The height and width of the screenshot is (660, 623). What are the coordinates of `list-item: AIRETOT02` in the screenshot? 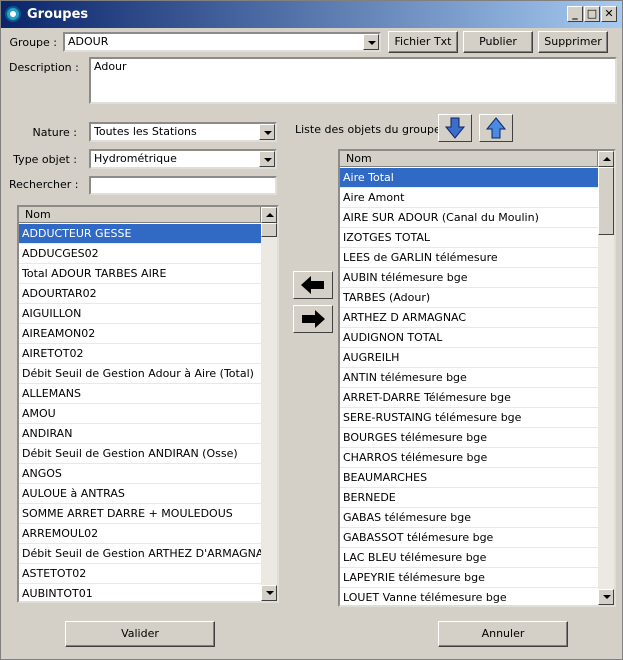 It's located at (140, 354).